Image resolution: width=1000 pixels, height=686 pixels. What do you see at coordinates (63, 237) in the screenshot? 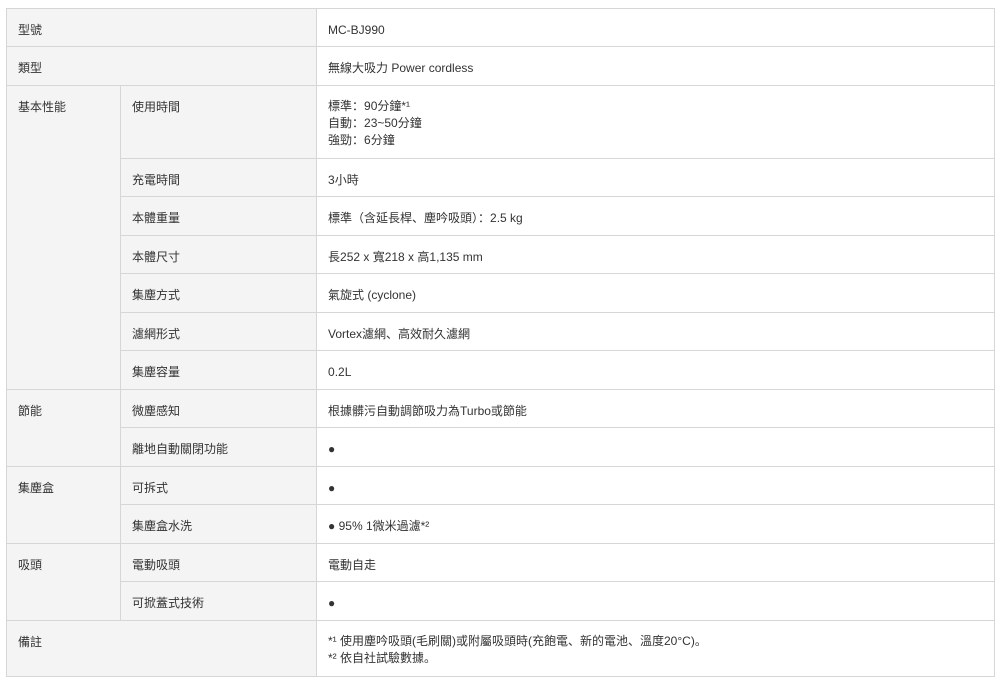
I see `group-label-basic: 基本性能` at bounding box center [63, 237].